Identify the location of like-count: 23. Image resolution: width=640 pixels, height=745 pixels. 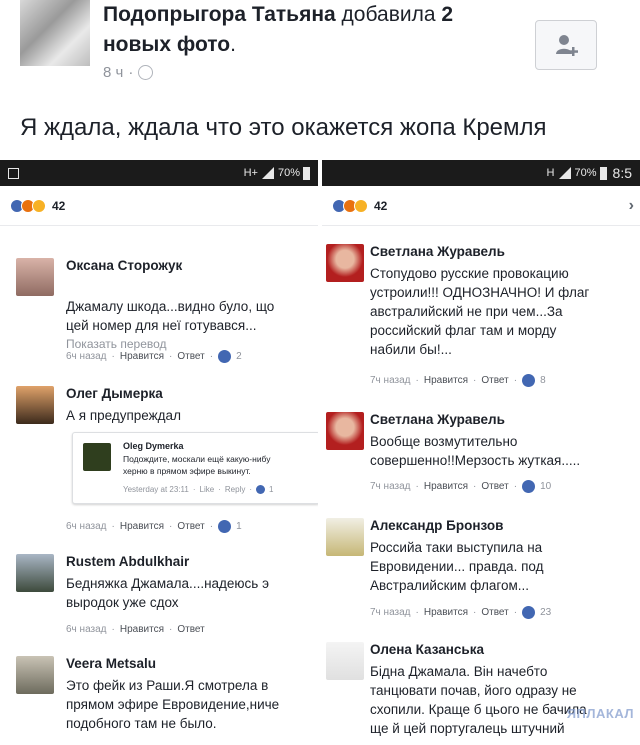
(546, 612).